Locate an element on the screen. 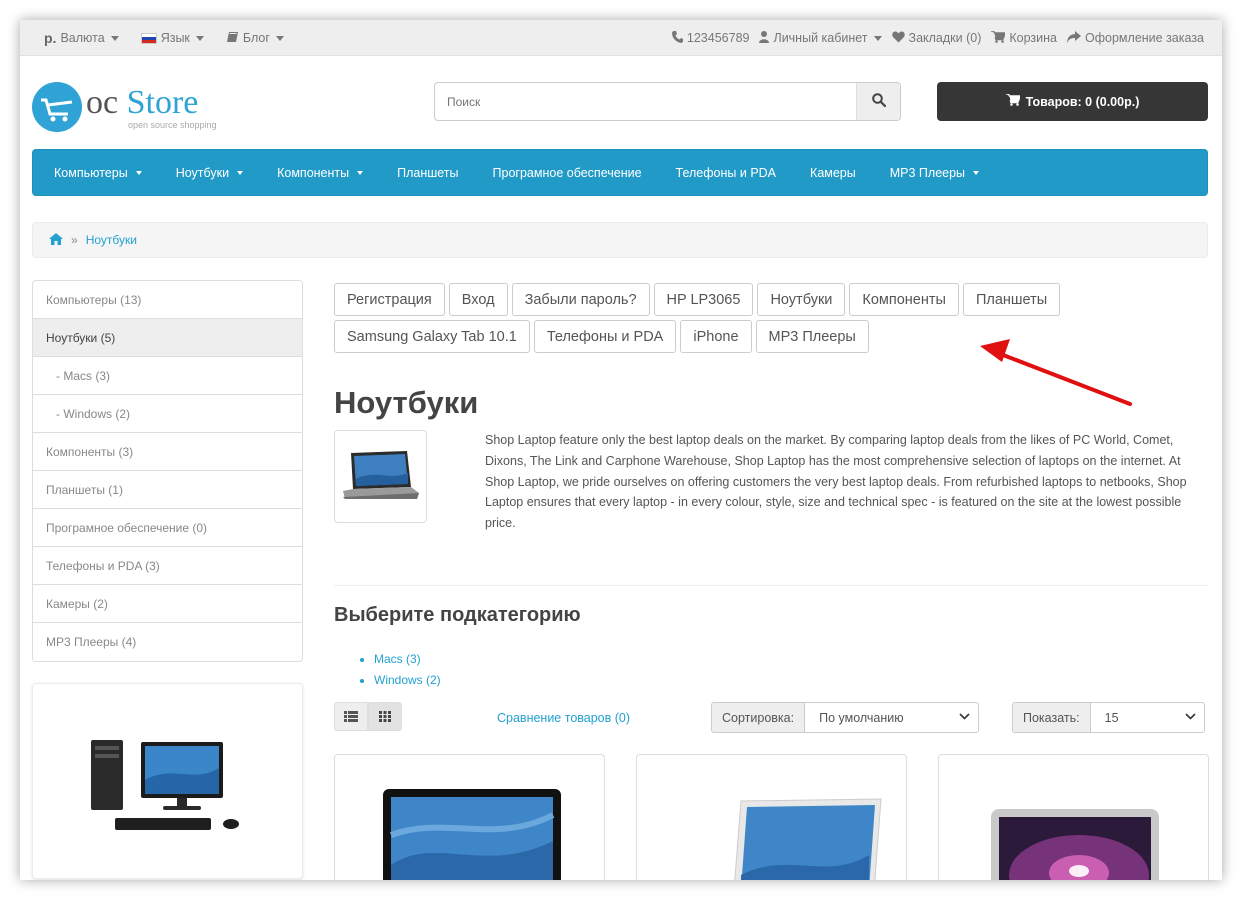 This screenshot has height=900, width=1242. sidebar-item-software: Програмное обеспечение (0) is located at coordinates (167, 528).